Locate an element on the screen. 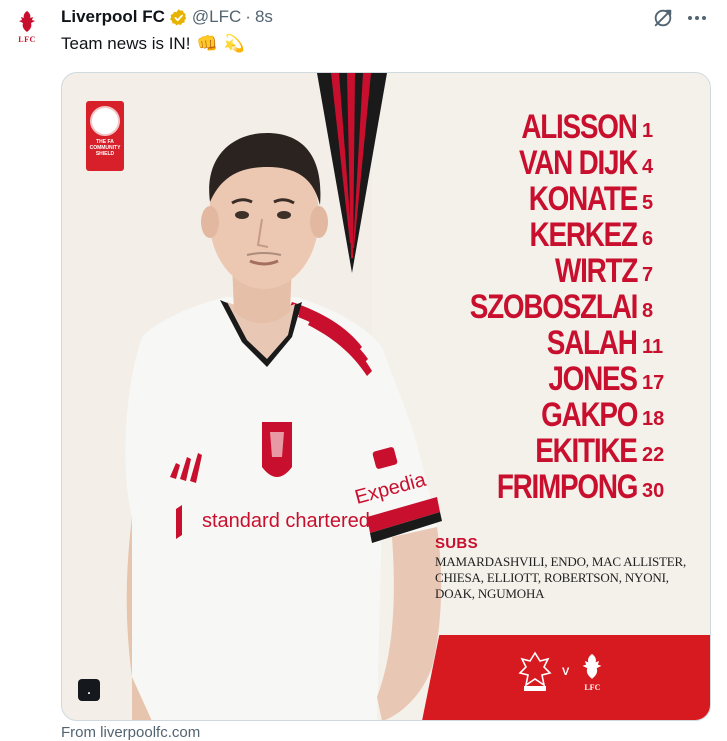 This screenshot has height=741, width=727. player-name: SALAH is located at coordinates (592, 343).